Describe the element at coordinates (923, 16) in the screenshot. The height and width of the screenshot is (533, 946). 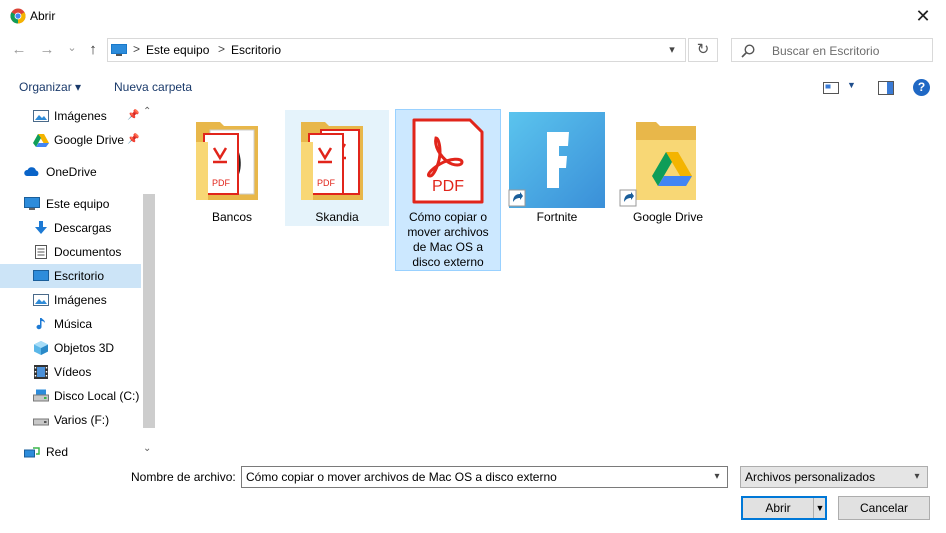
I see `close-button: ✕` at that location.